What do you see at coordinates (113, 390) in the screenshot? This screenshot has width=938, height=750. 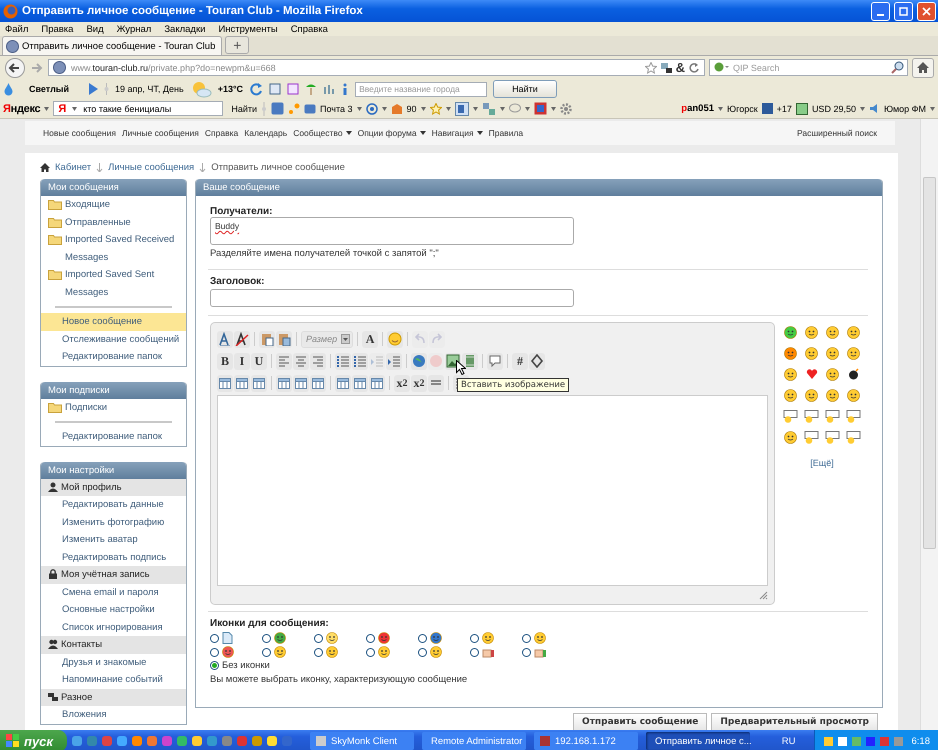 I see `panel-header: Мои подписки` at bounding box center [113, 390].